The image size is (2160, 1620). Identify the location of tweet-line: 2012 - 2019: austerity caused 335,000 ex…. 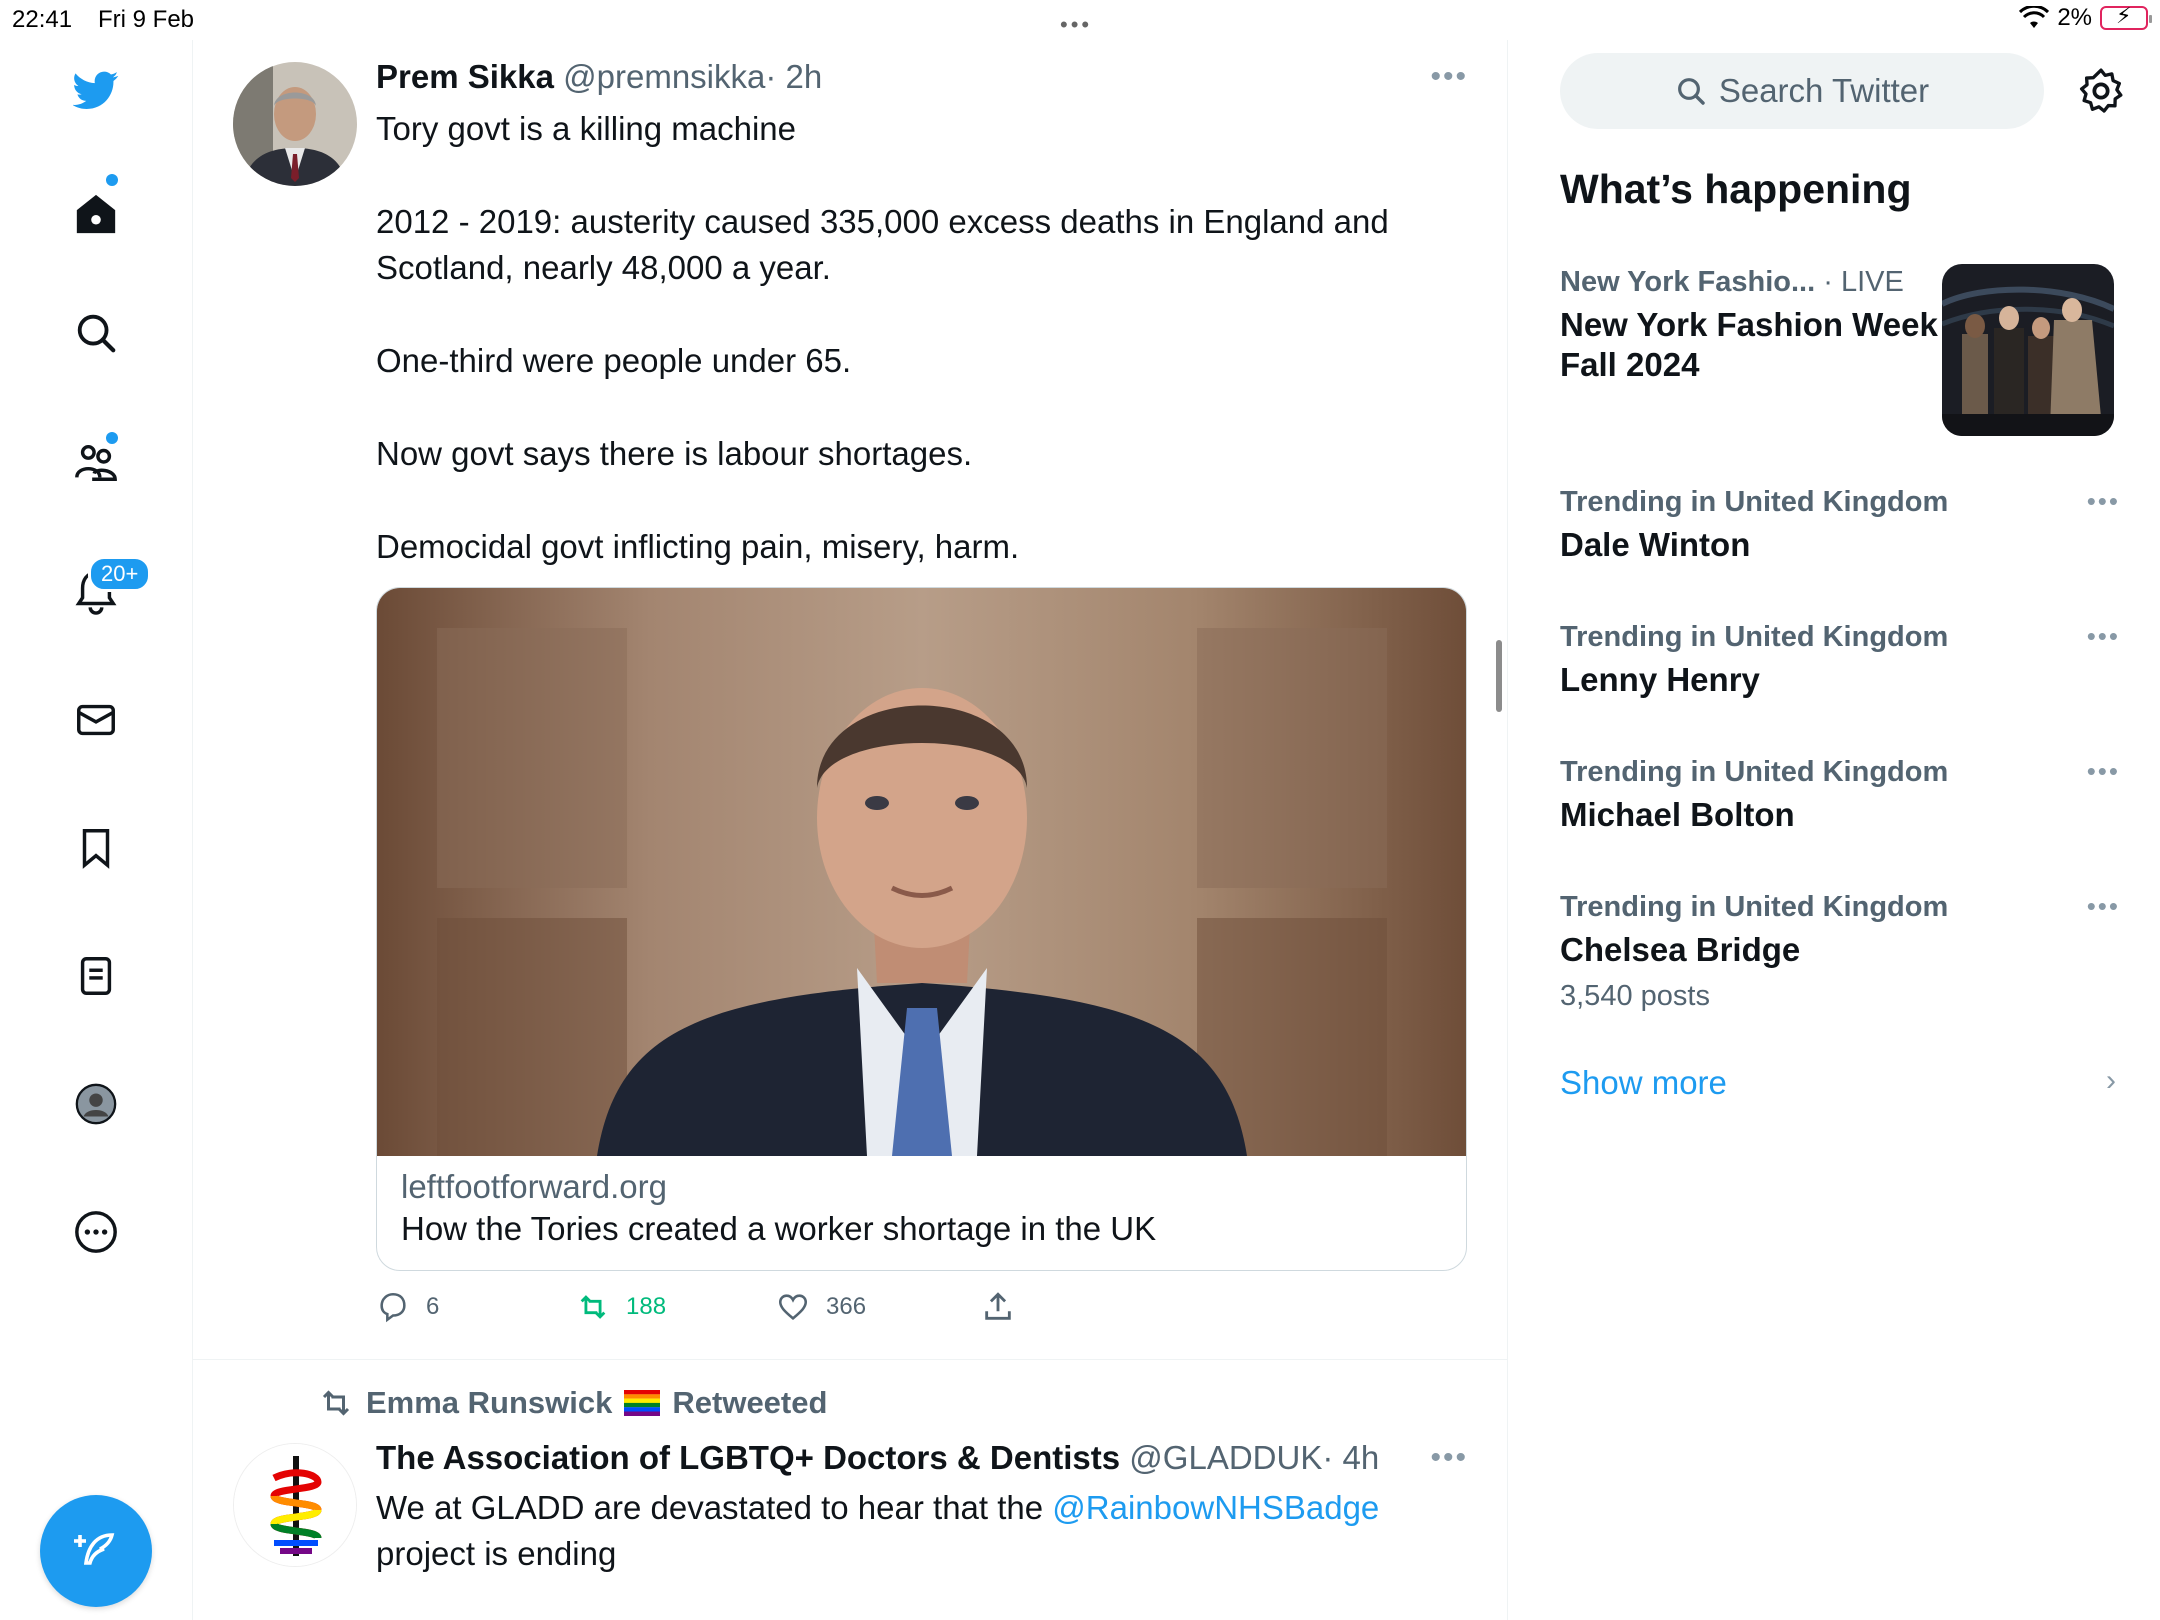
(882, 244).